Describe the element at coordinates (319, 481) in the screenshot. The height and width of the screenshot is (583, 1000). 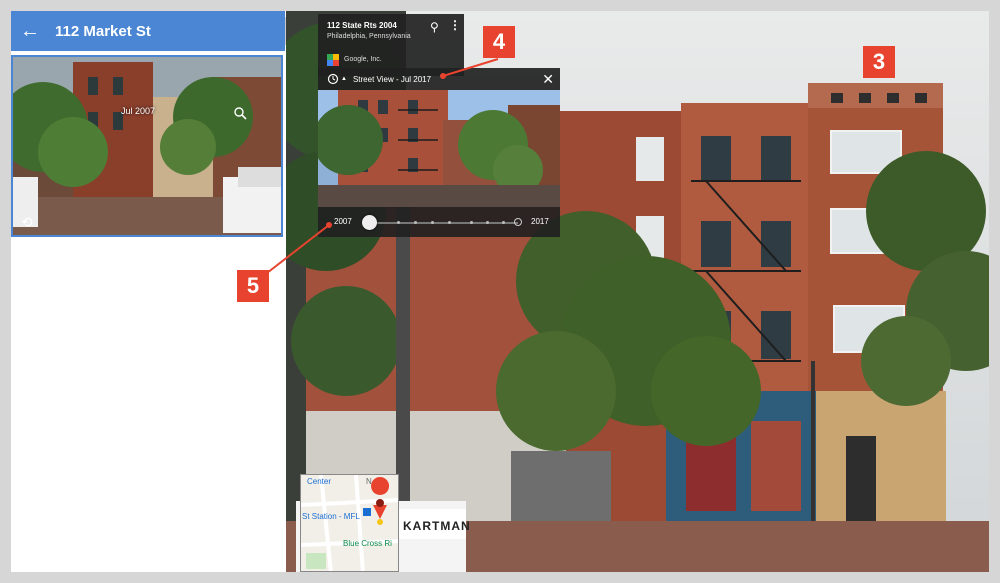
I see `minimap-label-center: Center` at that location.